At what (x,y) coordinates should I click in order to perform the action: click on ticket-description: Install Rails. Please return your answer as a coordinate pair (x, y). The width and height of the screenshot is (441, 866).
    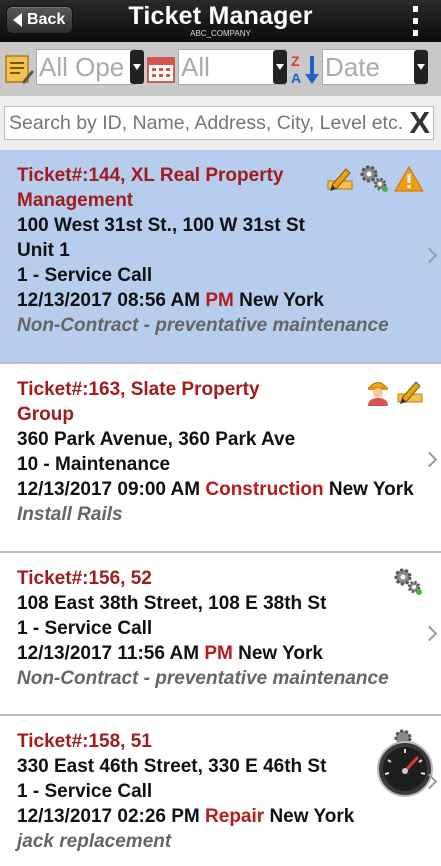
    Looking at the image, I should click on (70, 514).